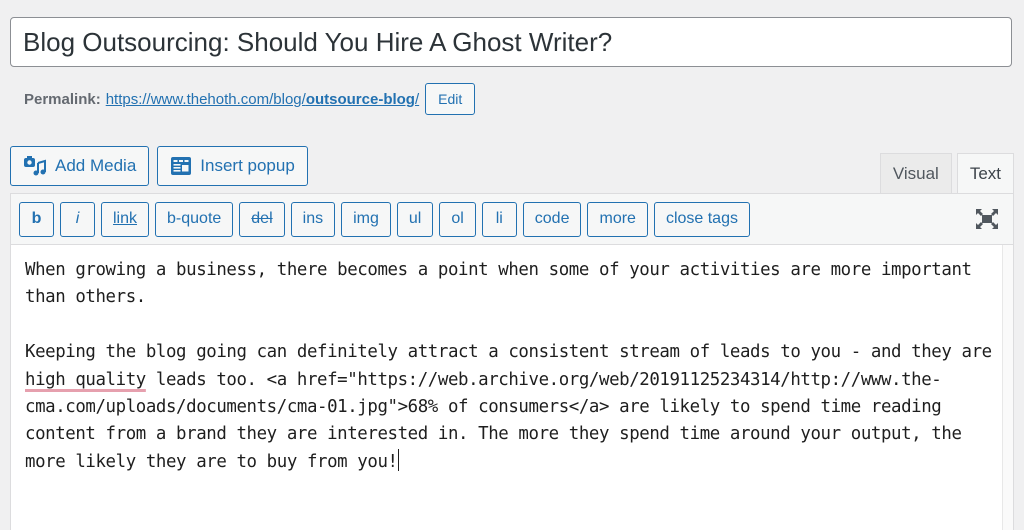 The image size is (1024, 530). I want to click on add-media-icon, so click(35, 166).